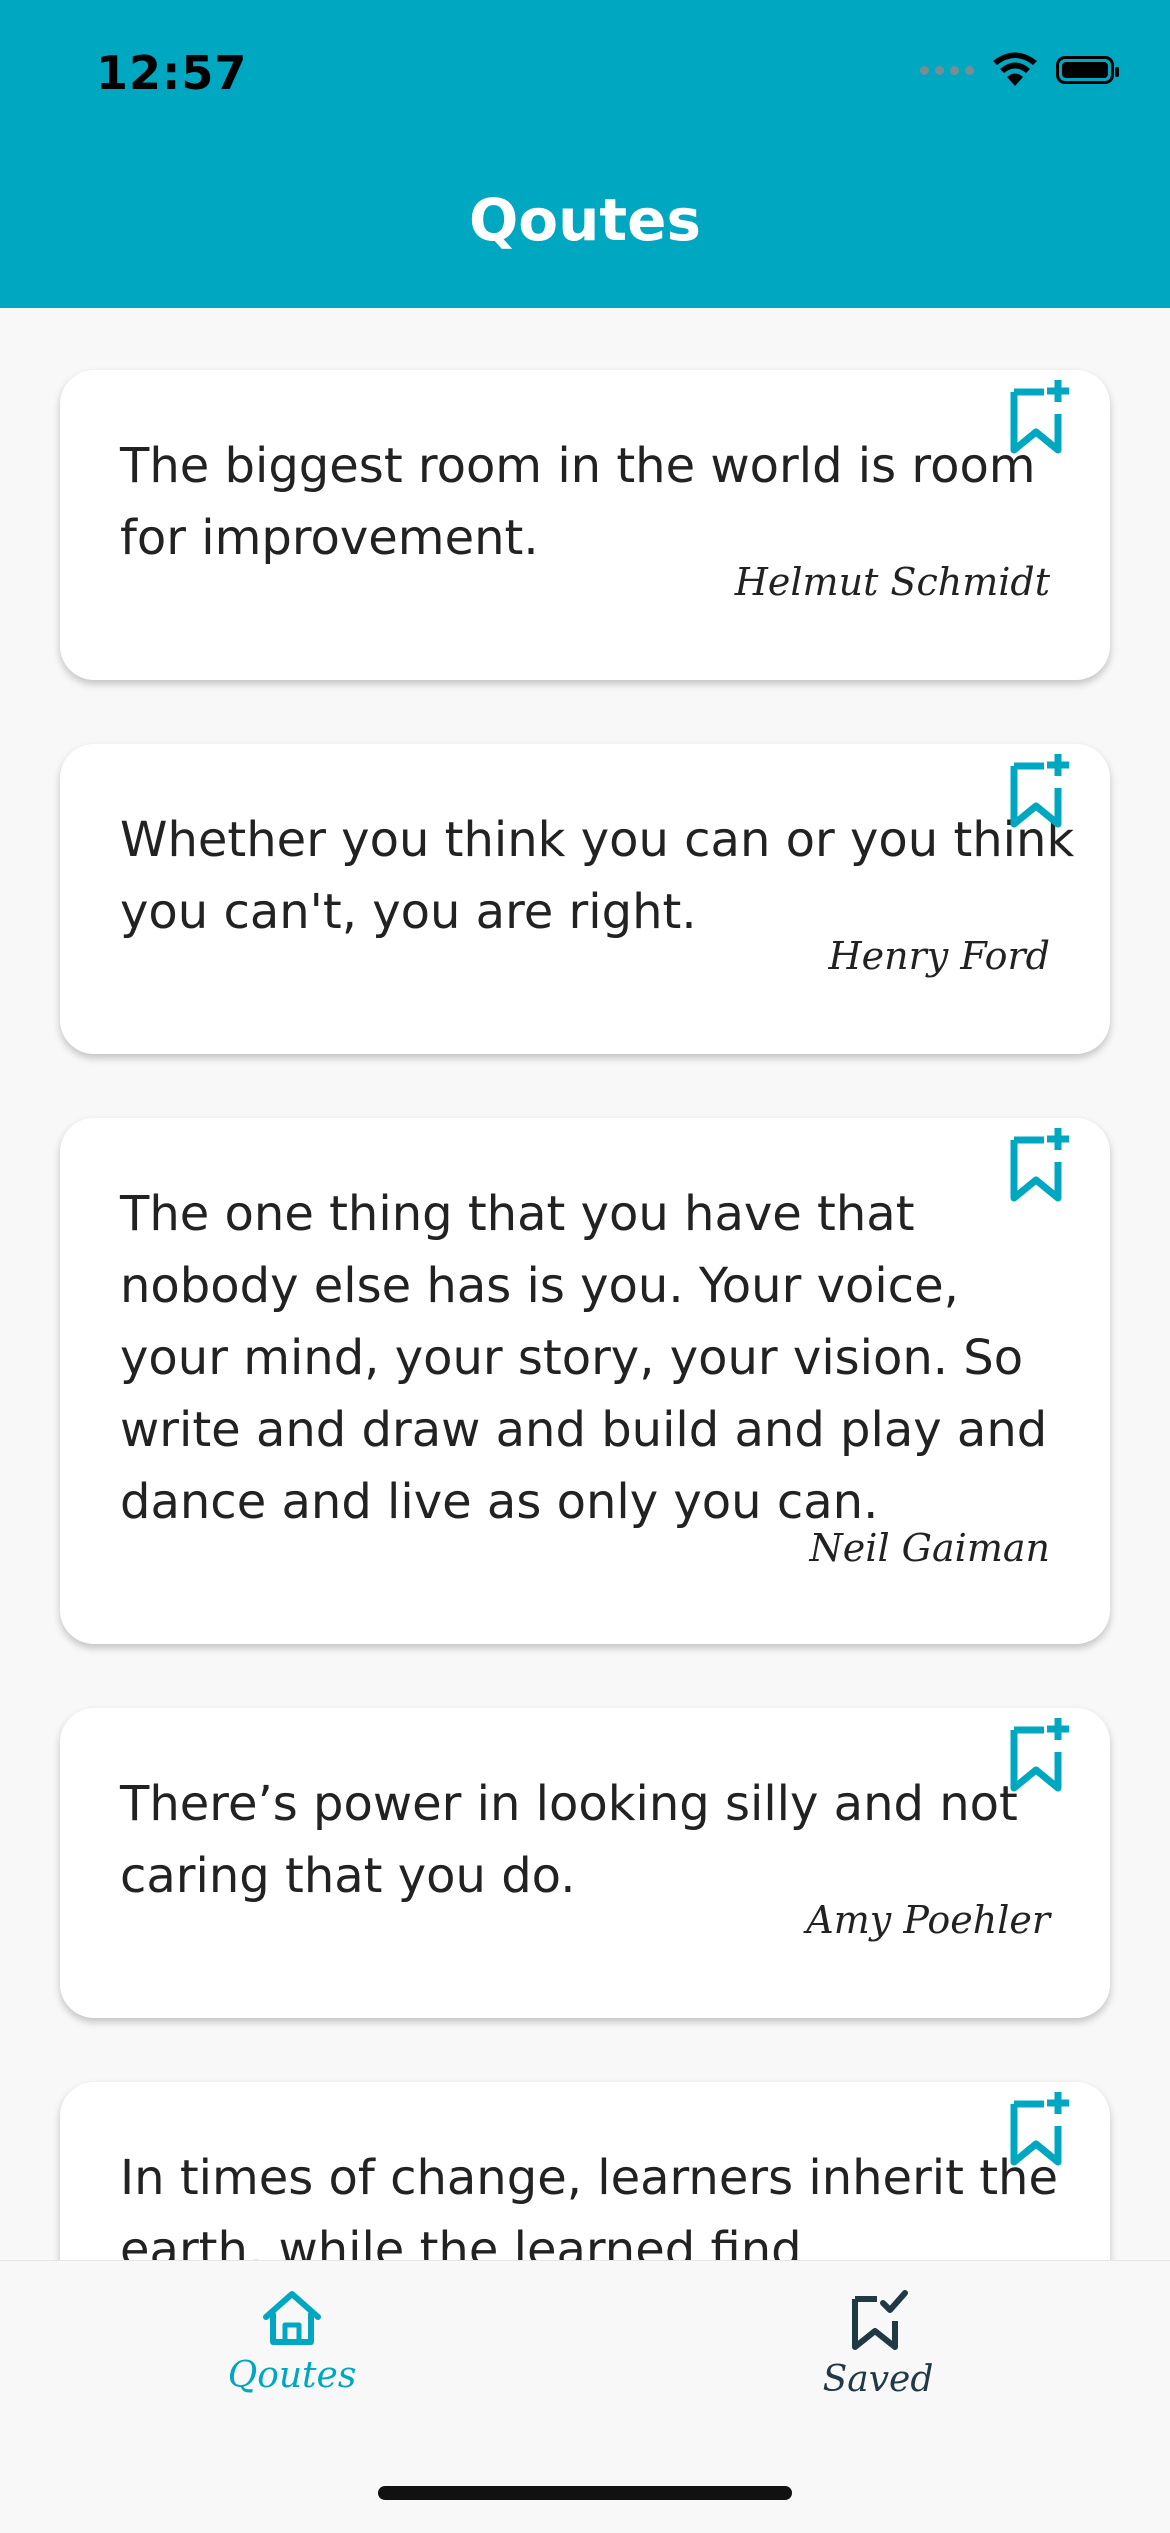 The image size is (1170, 2533). Describe the element at coordinates (292, 2318) in the screenshot. I see `home-icon` at that location.